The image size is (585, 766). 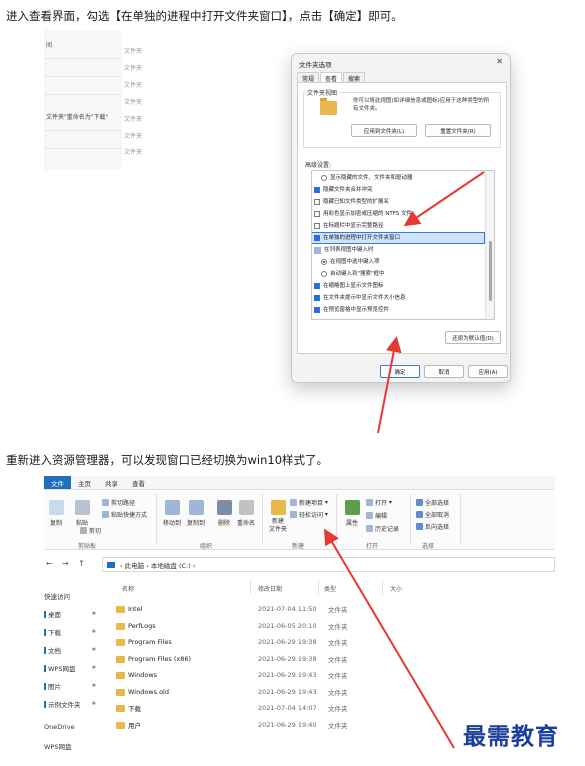 I want to click on apply-button: 应用(A), so click(x=488, y=371).